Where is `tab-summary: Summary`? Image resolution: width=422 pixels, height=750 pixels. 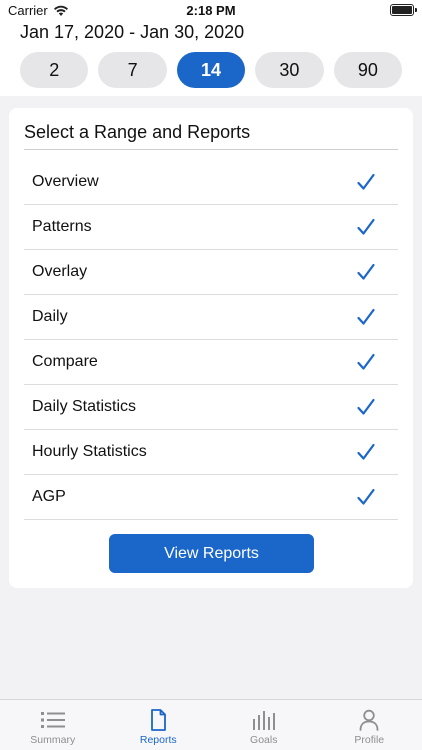 tab-summary: Summary is located at coordinates (53, 725).